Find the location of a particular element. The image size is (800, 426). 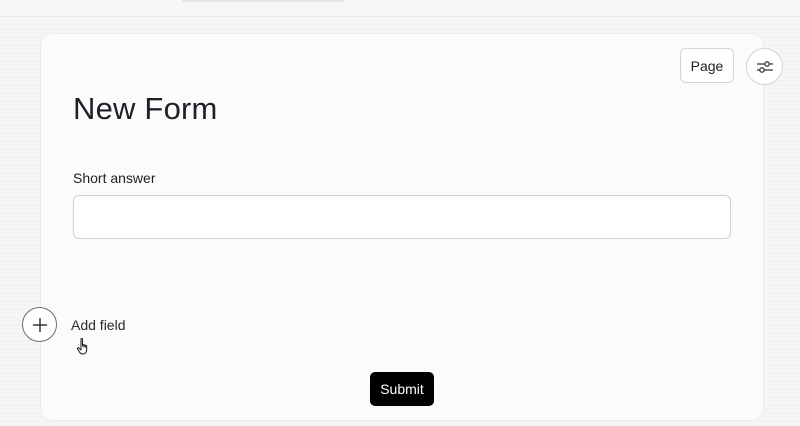

page-button: Page is located at coordinates (707, 65).